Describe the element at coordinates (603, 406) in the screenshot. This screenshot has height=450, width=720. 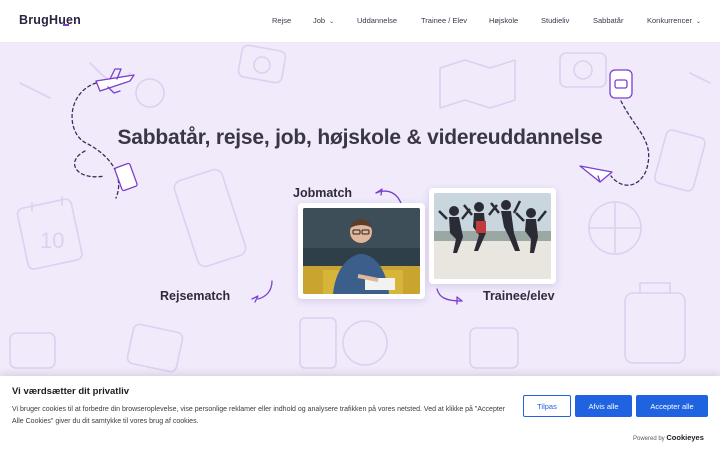
I see `reject-all-button: Afvis alle` at that location.